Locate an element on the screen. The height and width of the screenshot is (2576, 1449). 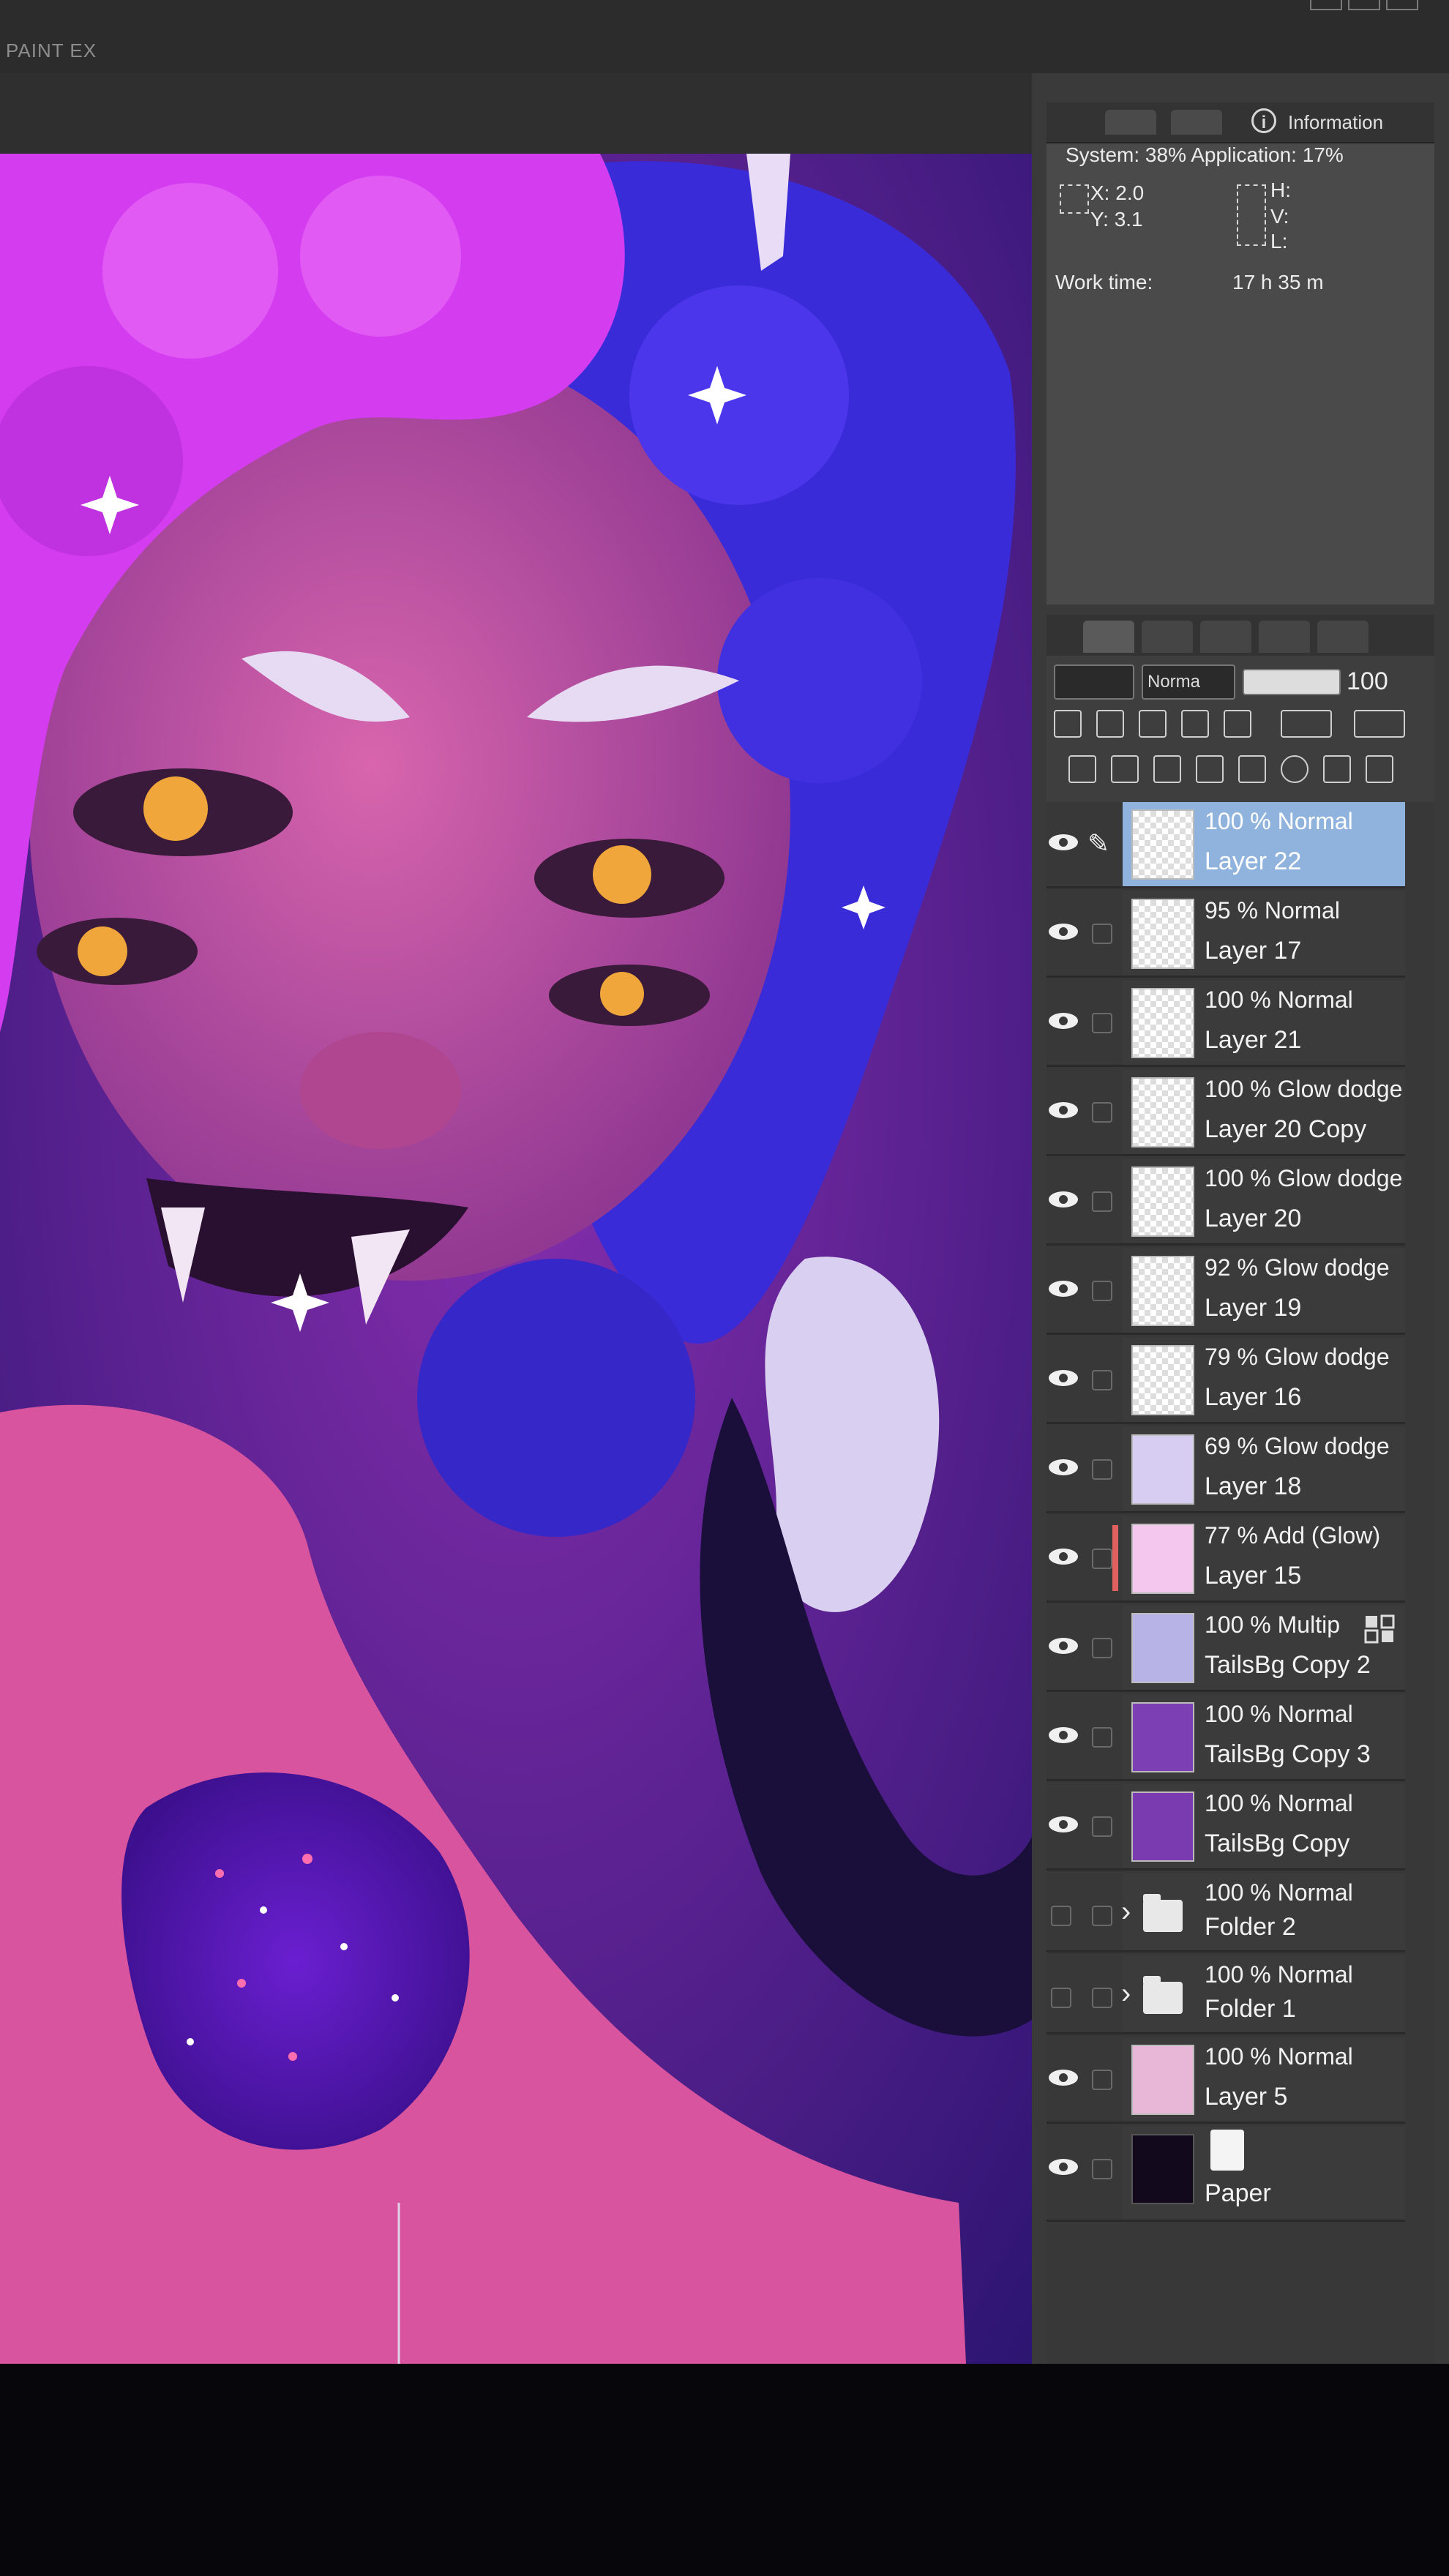
paper-row: Paper is located at coordinates (1225, 2174).